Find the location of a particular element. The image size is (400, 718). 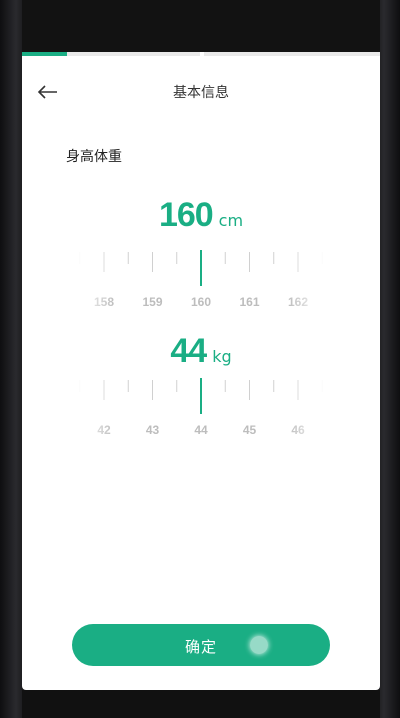

height-unit: cm is located at coordinates (231, 220).